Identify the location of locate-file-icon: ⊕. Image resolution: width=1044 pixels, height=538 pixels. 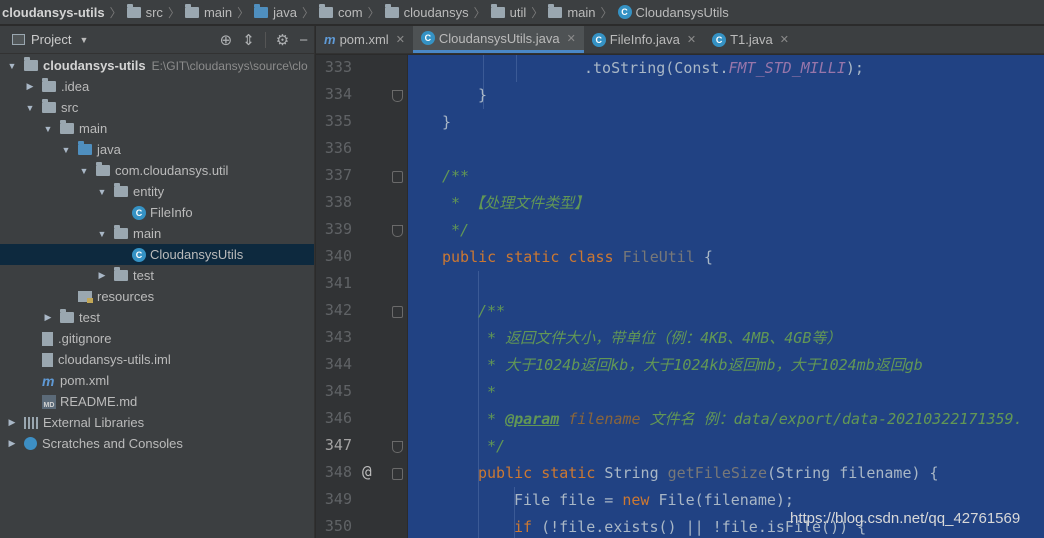
(226, 40).